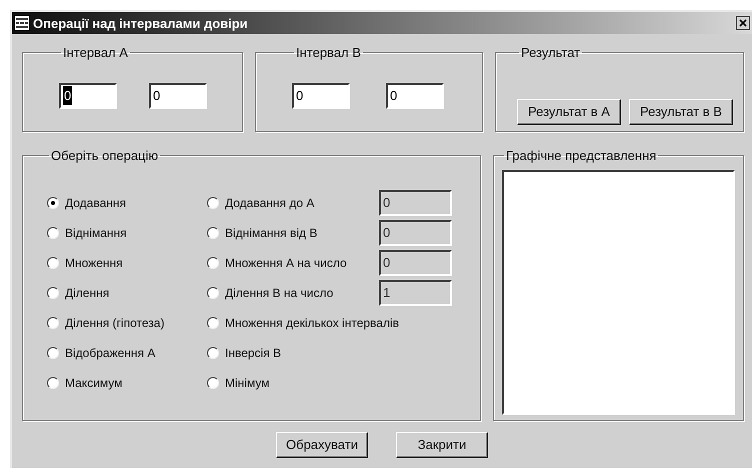 The height and width of the screenshot is (470, 752). I want to click on group-title: Інтервал В, so click(328, 53).